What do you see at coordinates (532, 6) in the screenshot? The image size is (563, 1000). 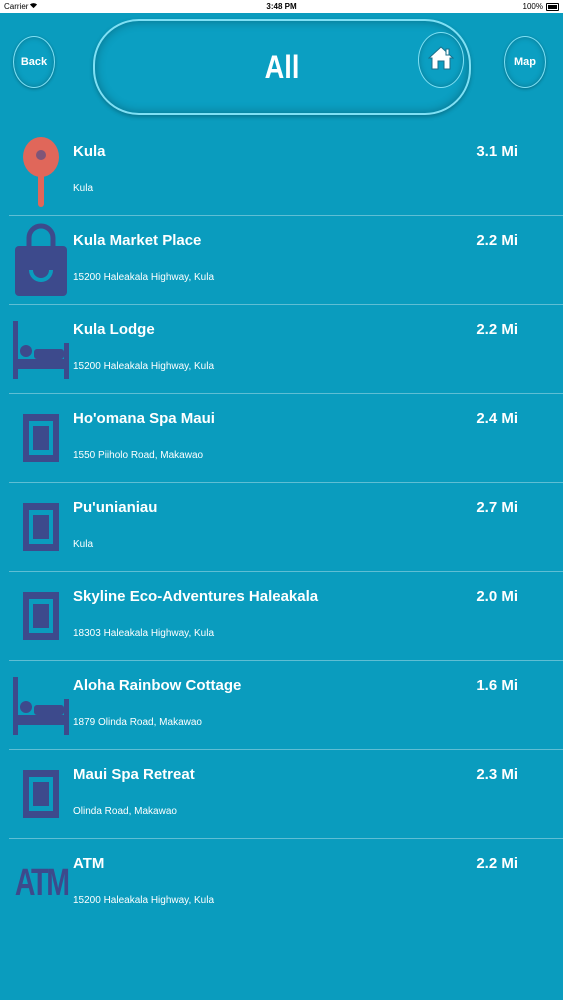 I see `battery-percent: 100%` at bounding box center [532, 6].